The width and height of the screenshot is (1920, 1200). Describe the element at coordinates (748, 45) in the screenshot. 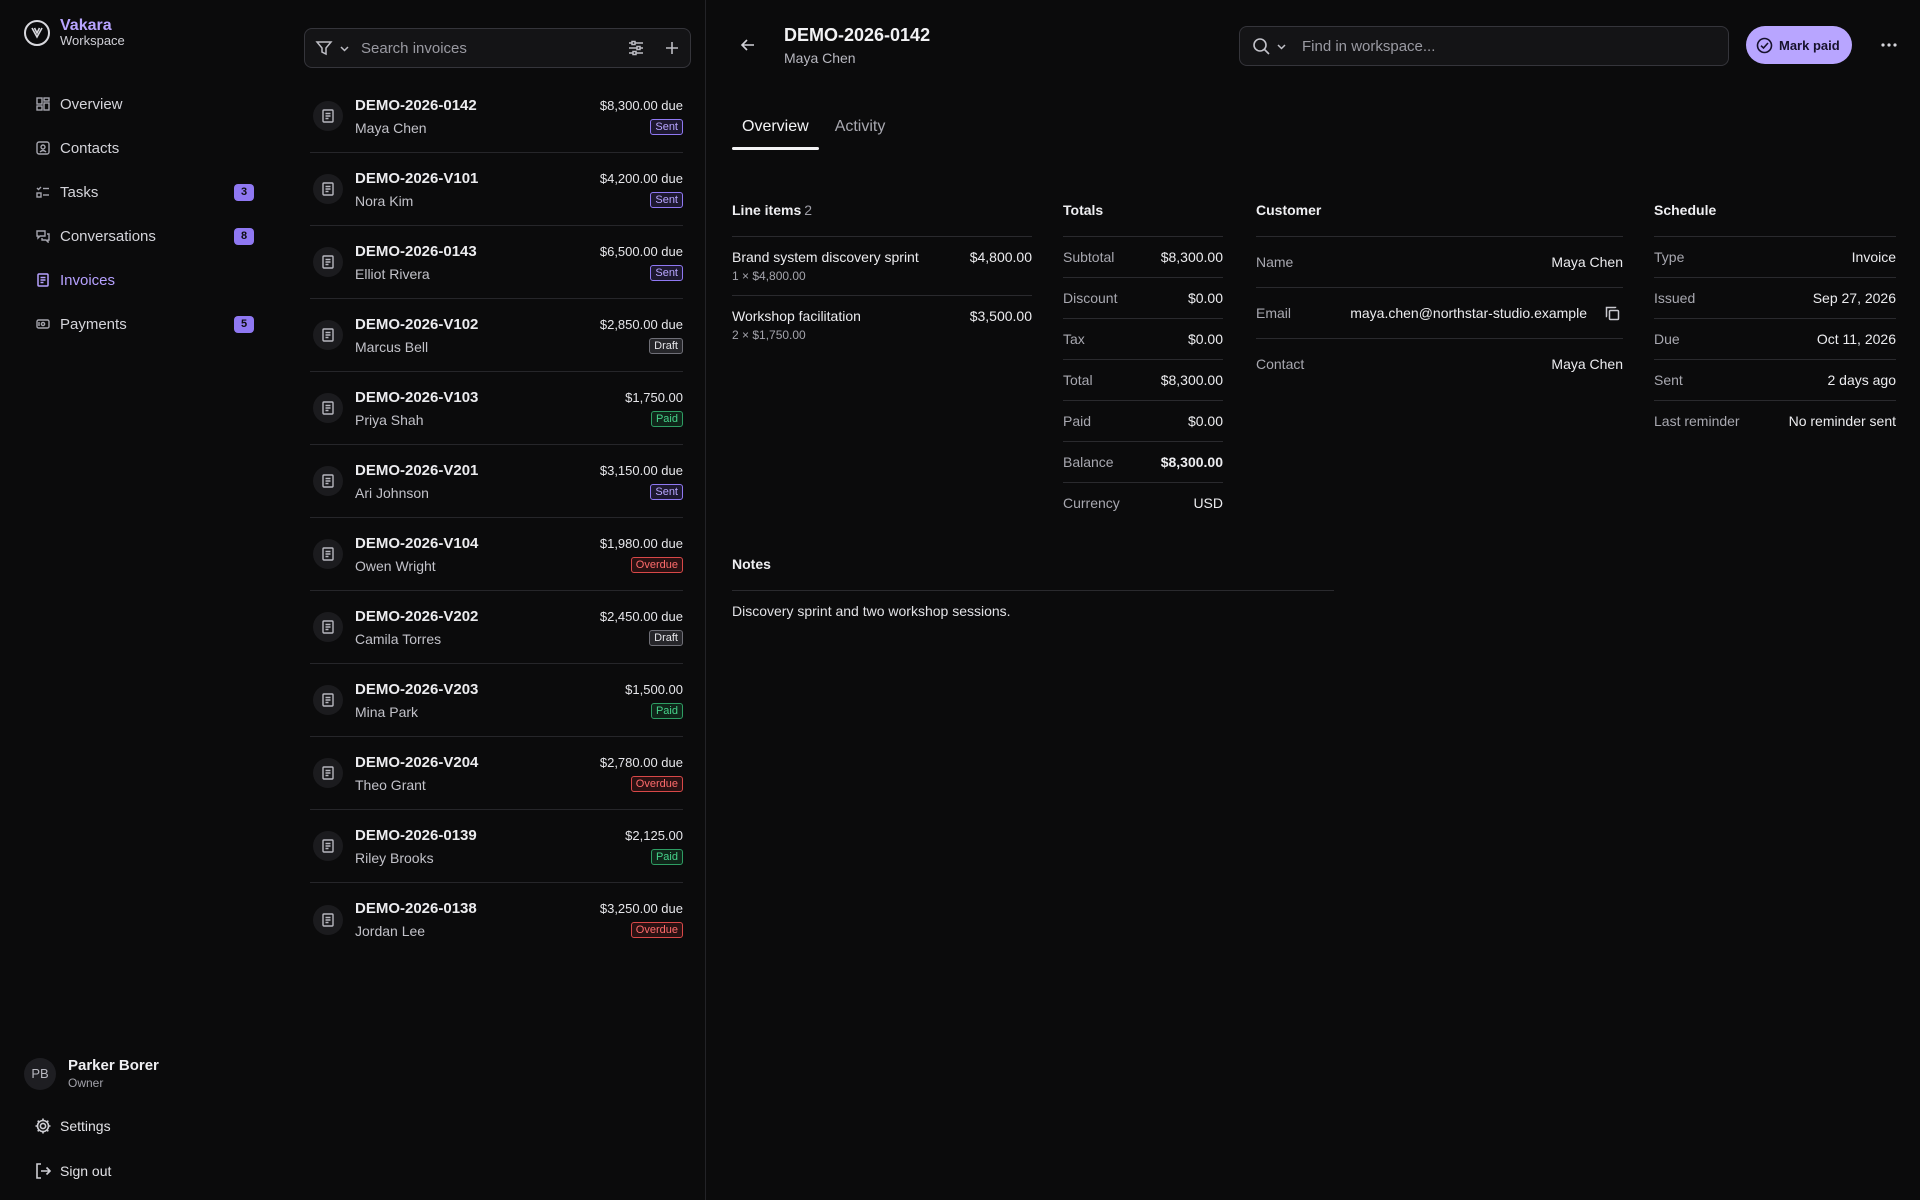

I see `back-button` at that location.